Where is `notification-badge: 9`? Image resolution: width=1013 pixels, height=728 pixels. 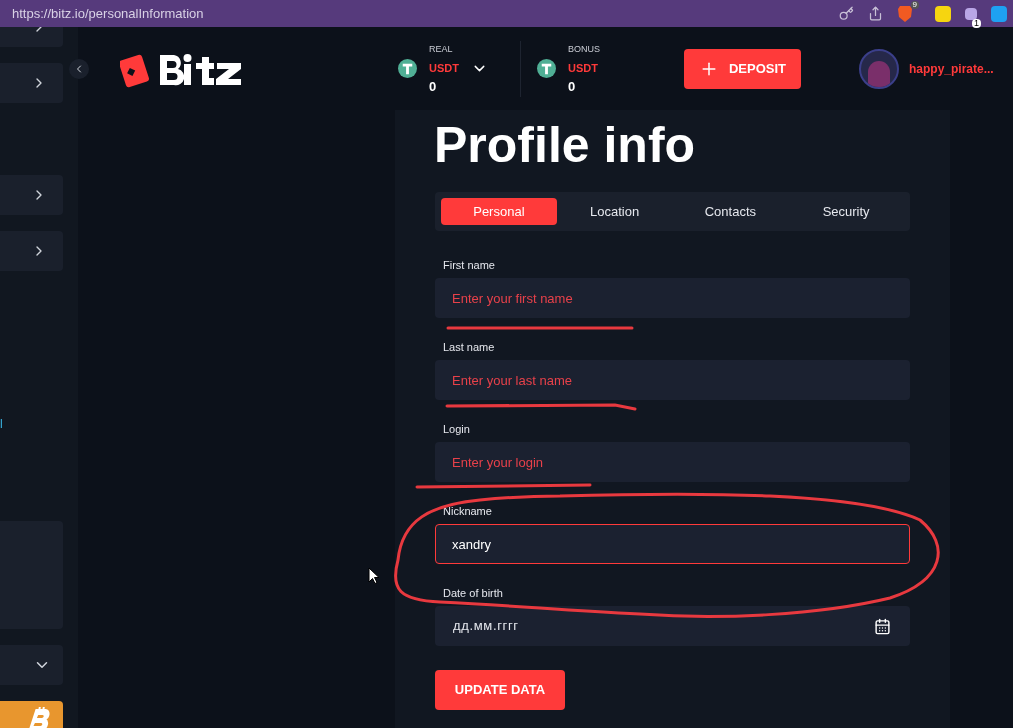
notification-badge: 9 is located at coordinates (914, 4).